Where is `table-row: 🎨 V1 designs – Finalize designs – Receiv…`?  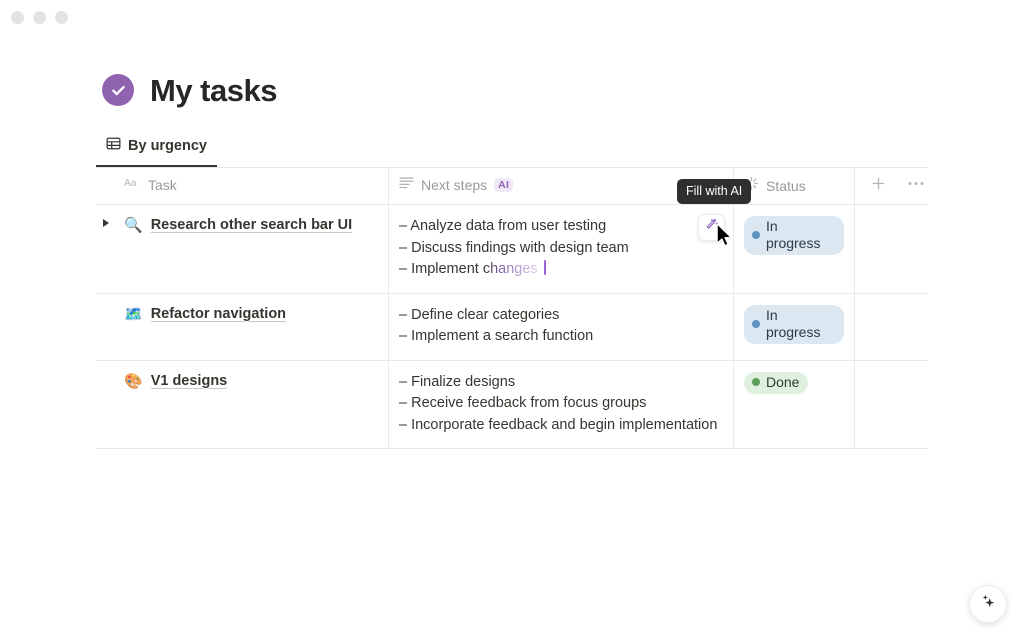 table-row: 🎨 V1 designs – Finalize designs – Receiv… is located at coordinates (512, 404).